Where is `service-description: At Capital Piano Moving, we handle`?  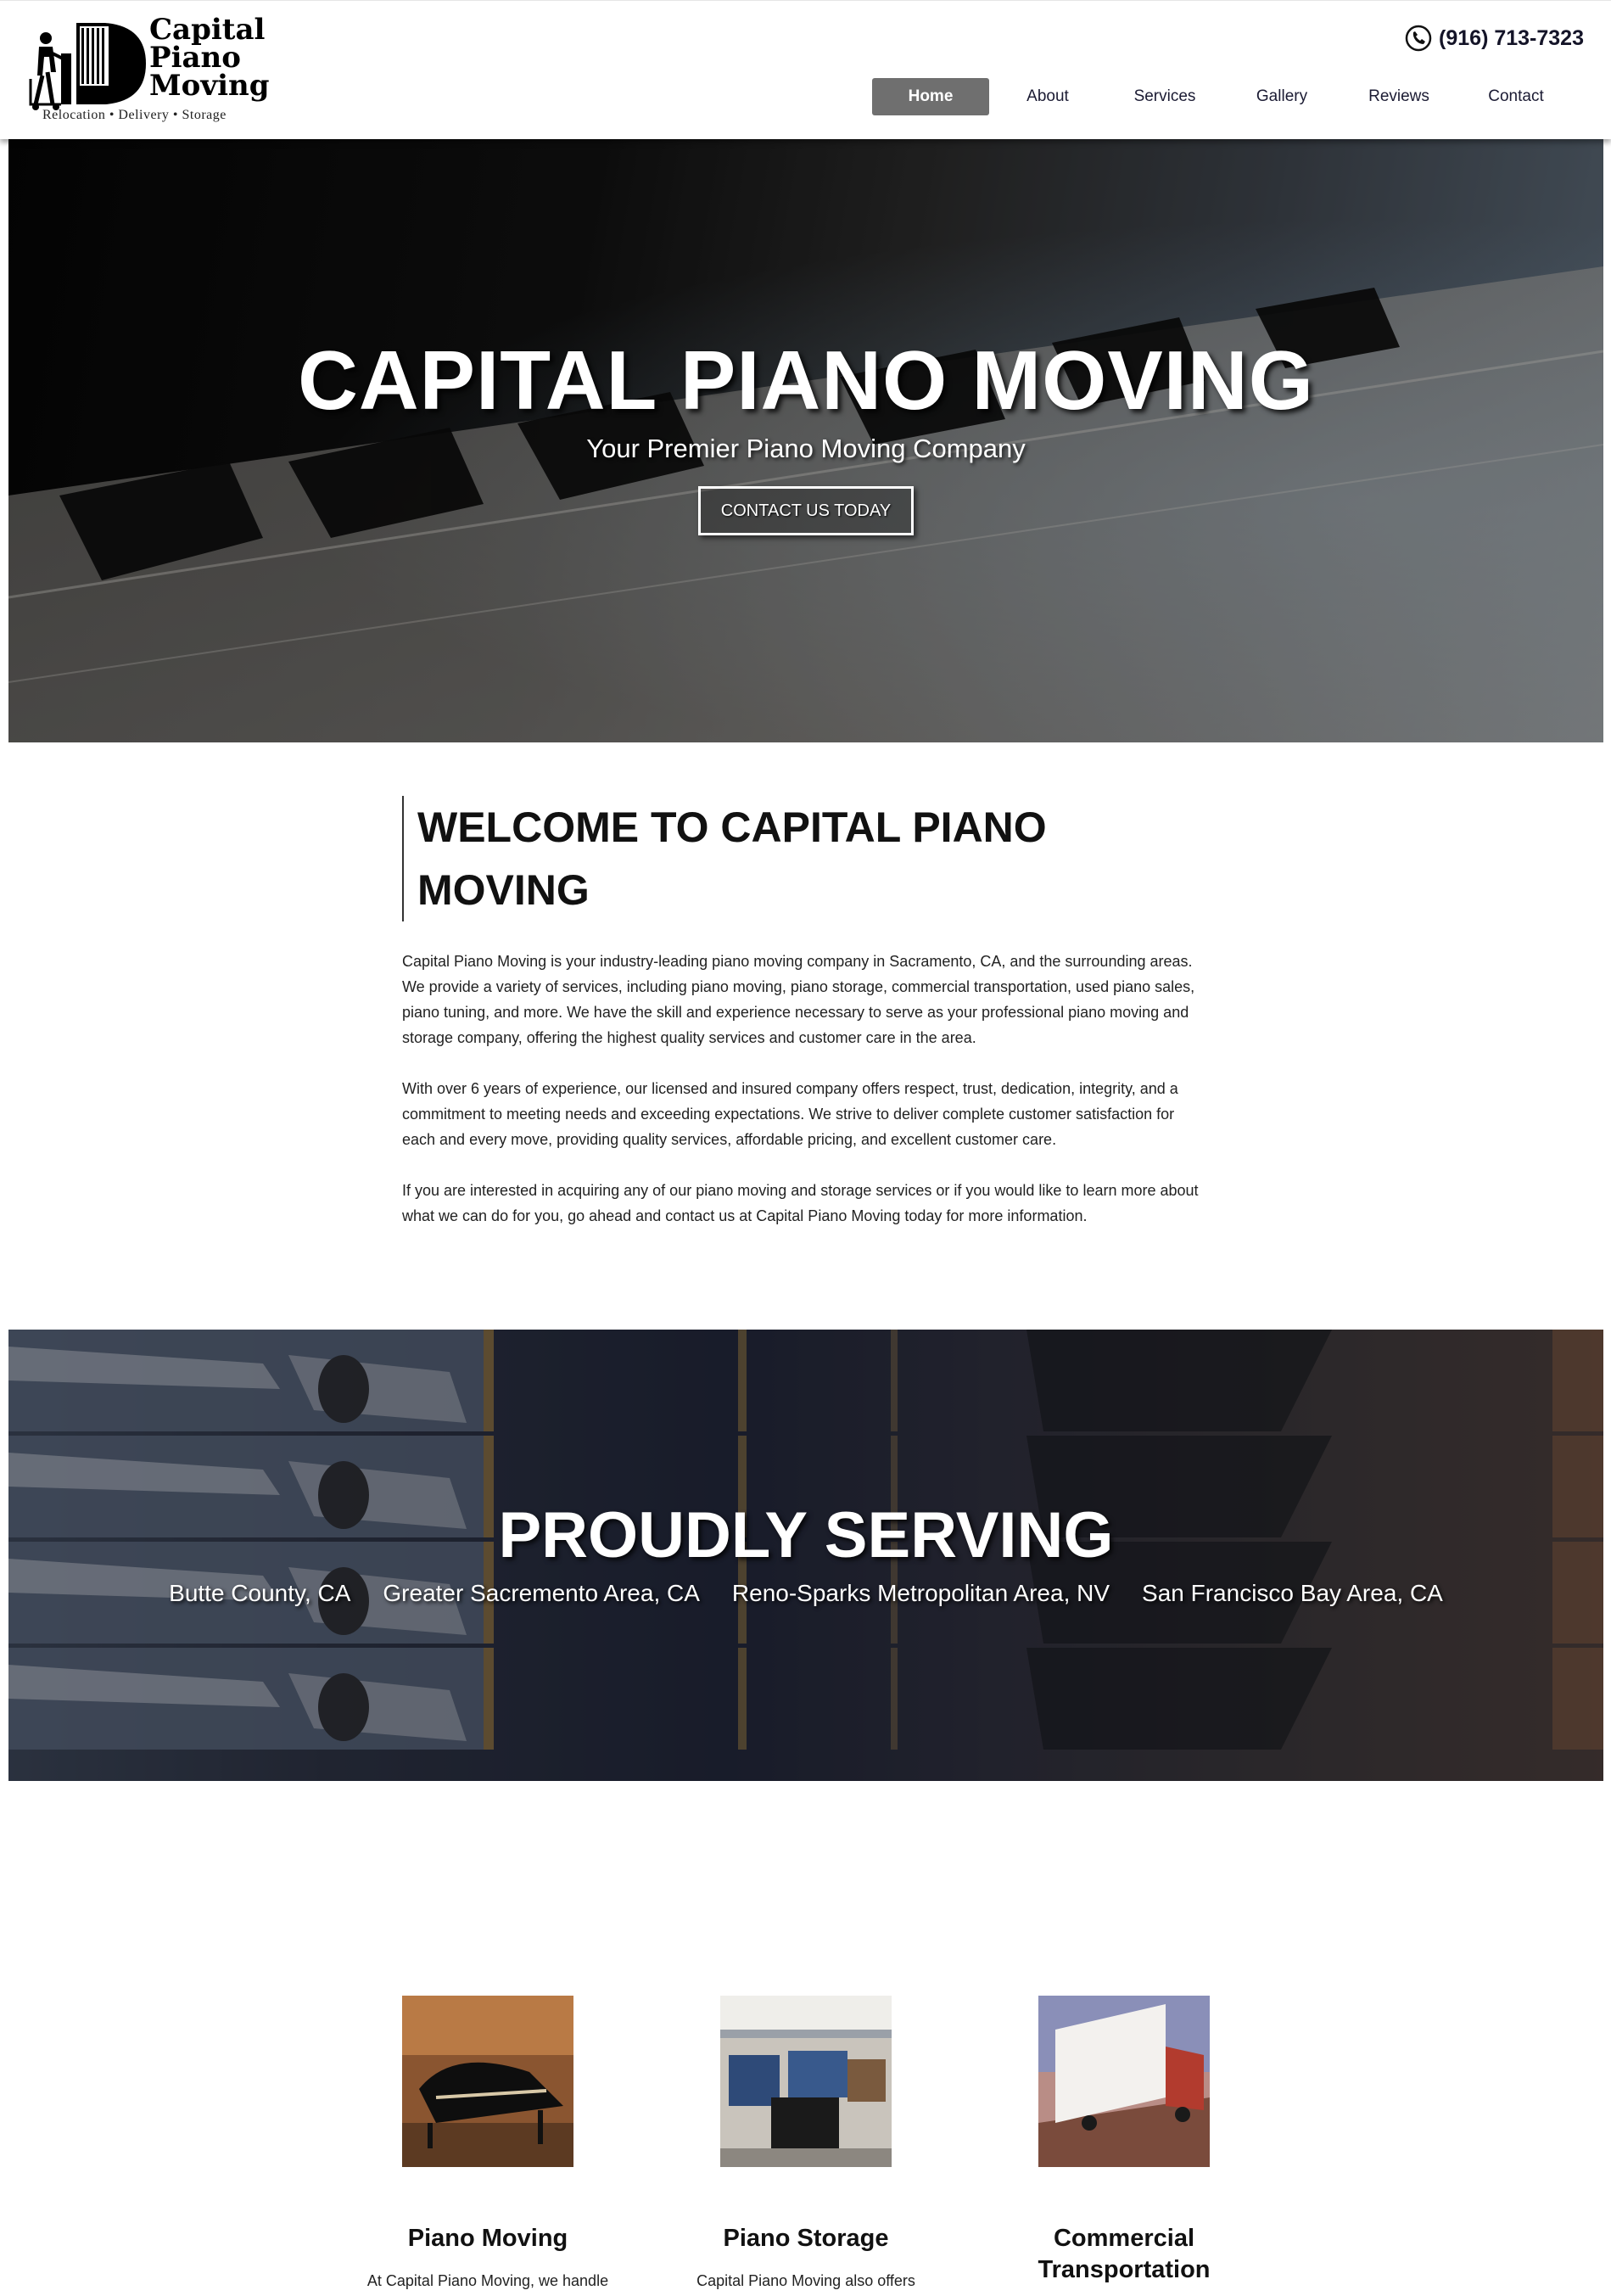 service-description: At Capital Piano Moving, we handle is located at coordinates (488, 2281).